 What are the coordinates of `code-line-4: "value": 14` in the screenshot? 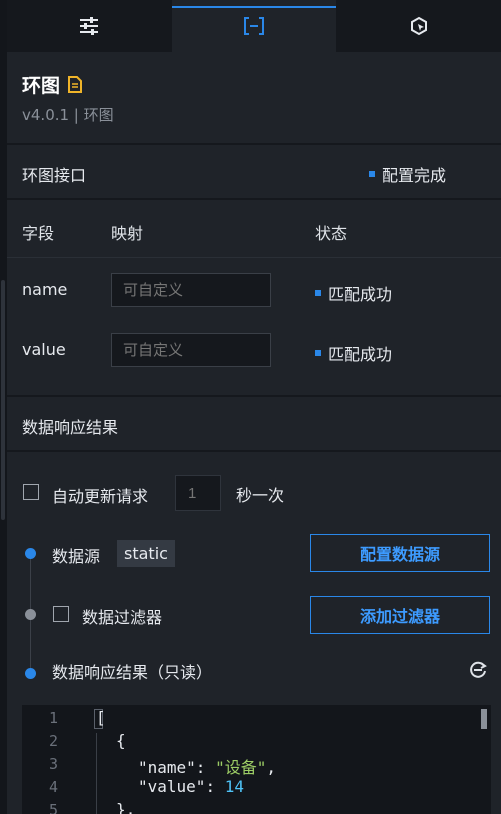 It's located at (191, 786).